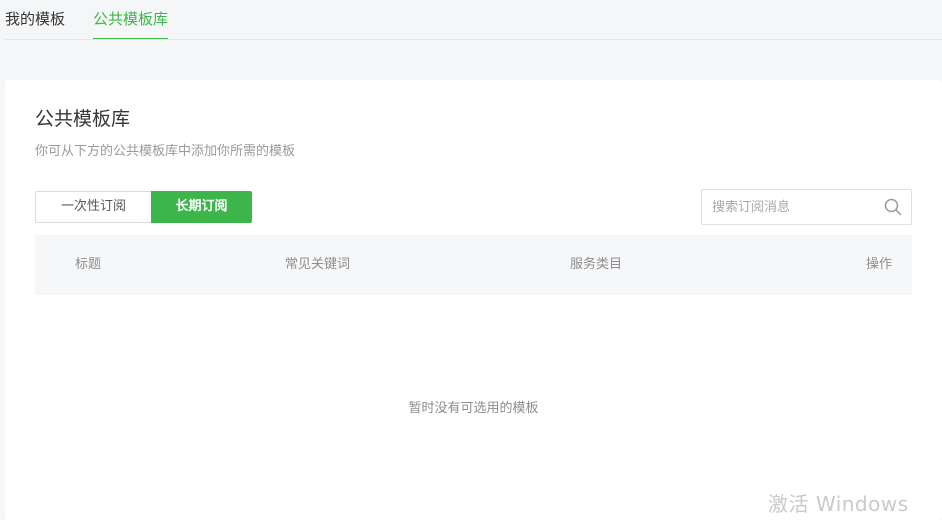 This screenshot has height=520, width=942. I want to click on column-header-actions: 操作, so click(878, 264).